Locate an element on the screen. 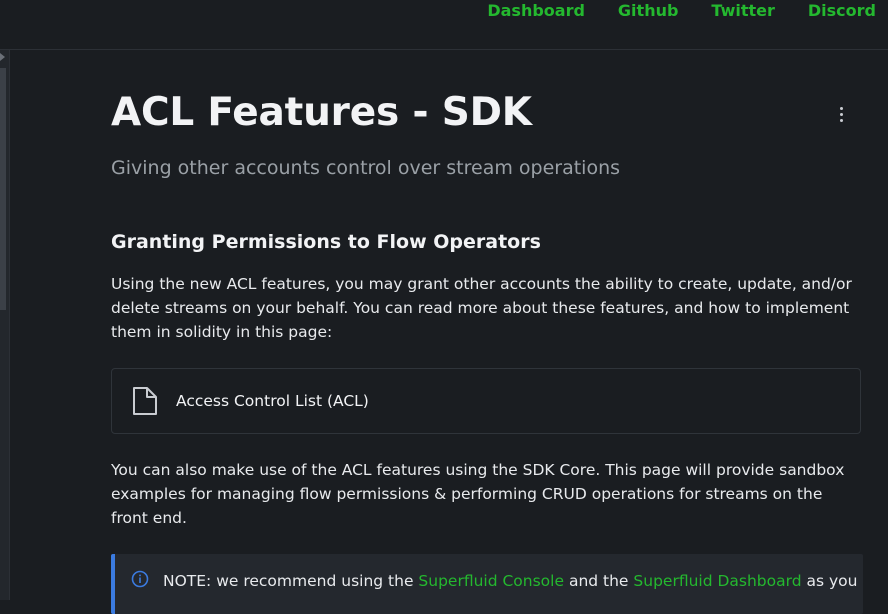 Image resolution: width=888 pixels, height=614 pixels. superfluid-console-link: Superfluid Console is located at coordinates (491, 581).